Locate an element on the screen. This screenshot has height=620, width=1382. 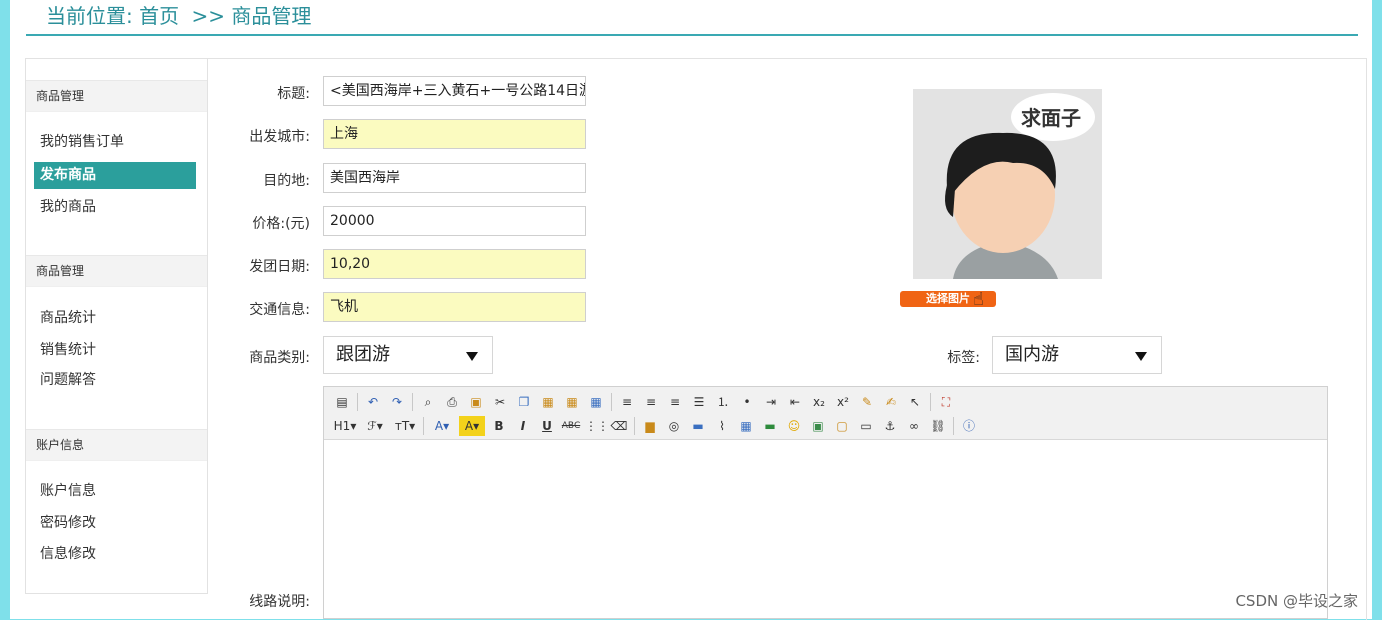
product-image-preview: 求面子 is located at coordinates (1007, 184).